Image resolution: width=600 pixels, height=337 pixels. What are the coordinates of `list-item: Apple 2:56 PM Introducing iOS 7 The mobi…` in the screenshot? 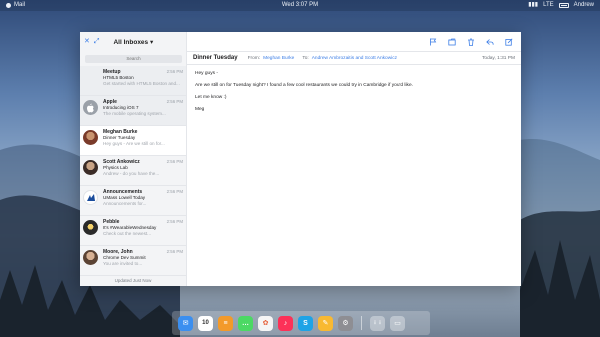 It's located at (133, 111).